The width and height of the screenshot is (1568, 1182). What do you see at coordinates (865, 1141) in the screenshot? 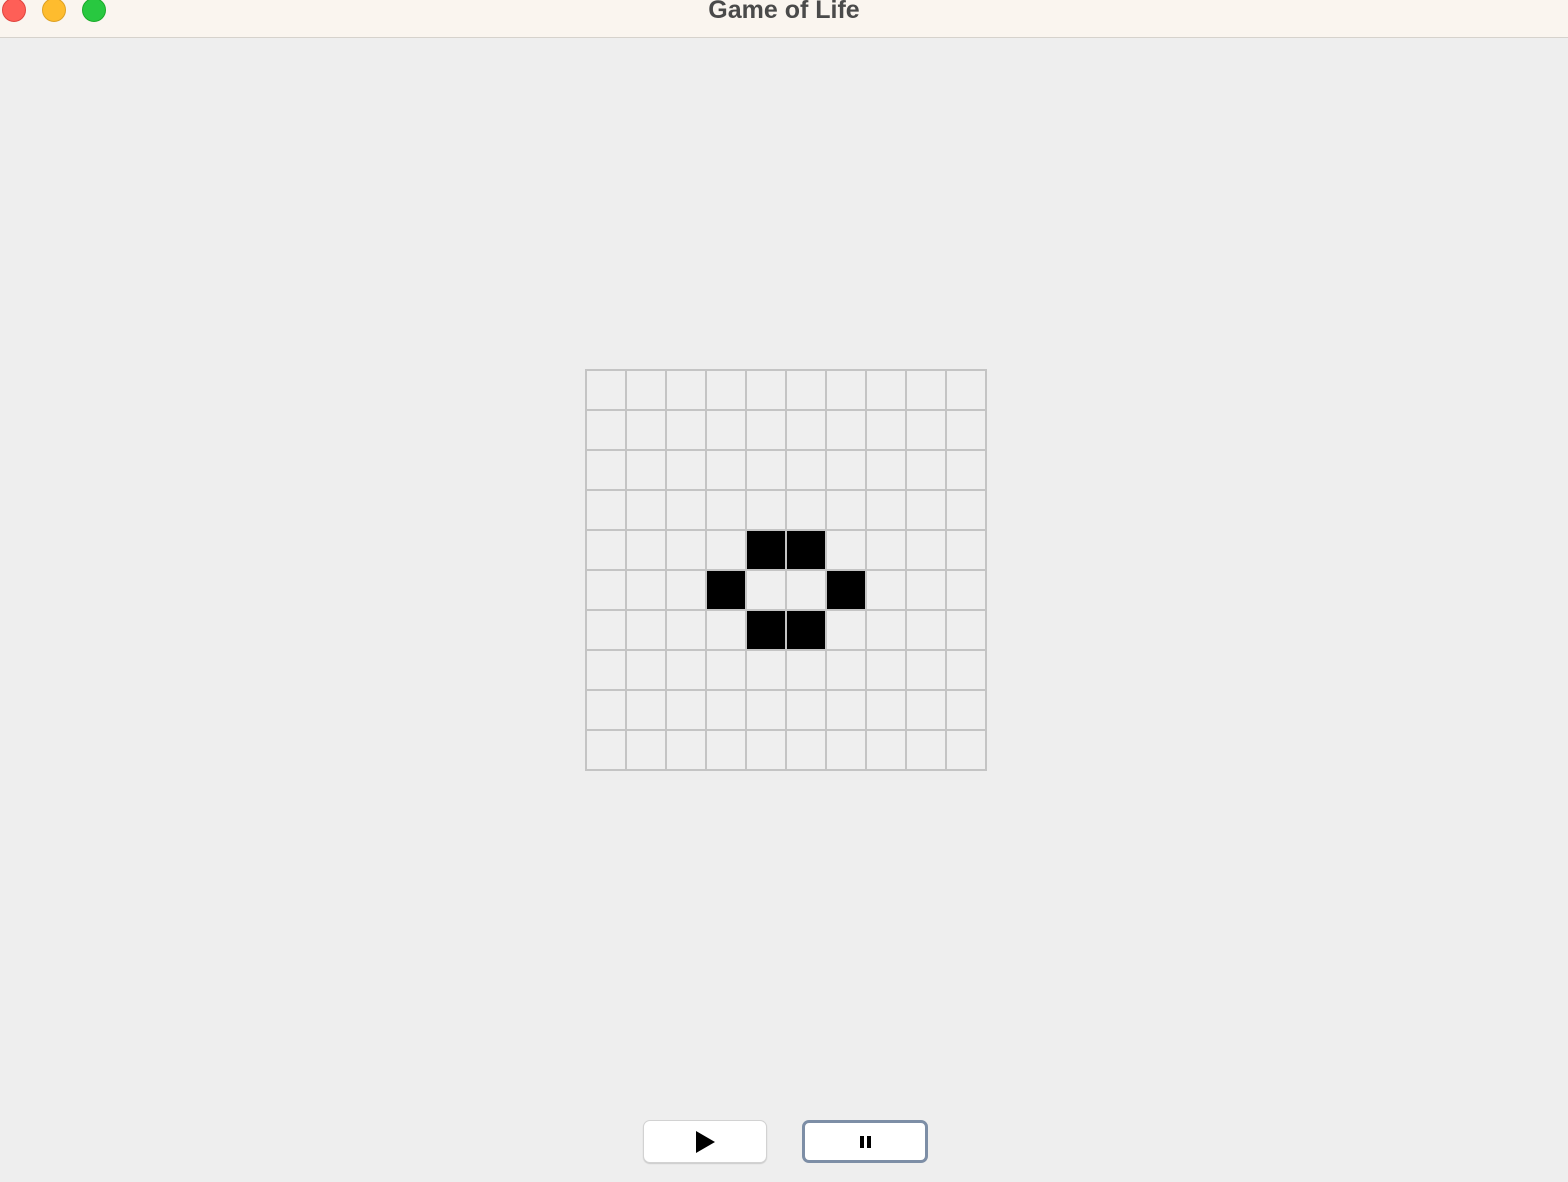
I see `pause-button` at bounding box center [865, 1141].